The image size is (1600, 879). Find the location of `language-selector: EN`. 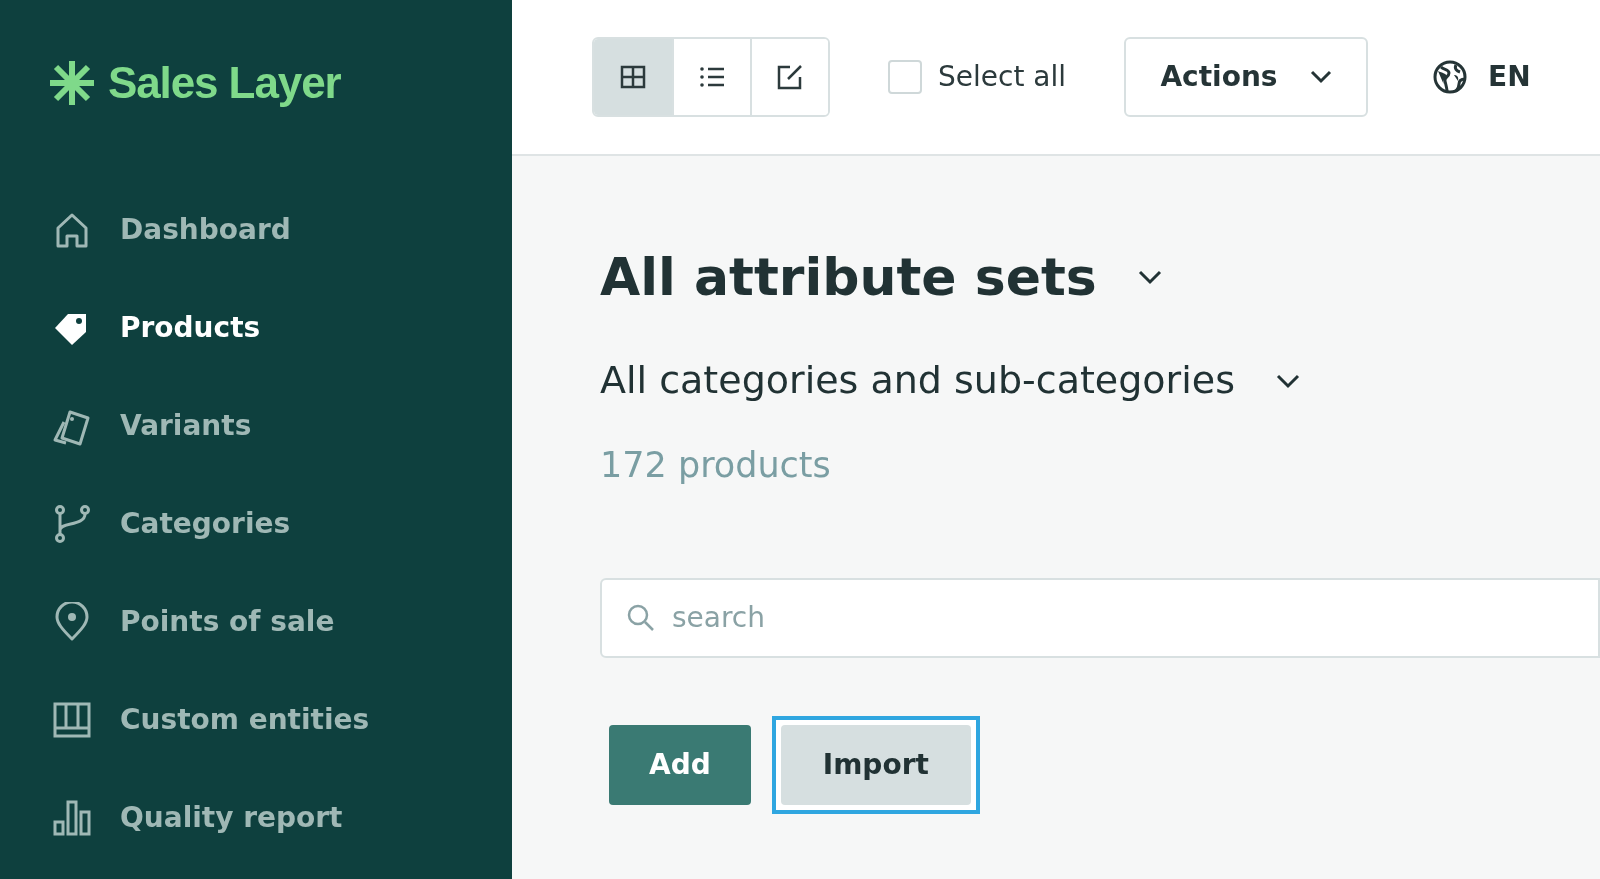

language-selector: EN is located at coordinates (1481, 77).